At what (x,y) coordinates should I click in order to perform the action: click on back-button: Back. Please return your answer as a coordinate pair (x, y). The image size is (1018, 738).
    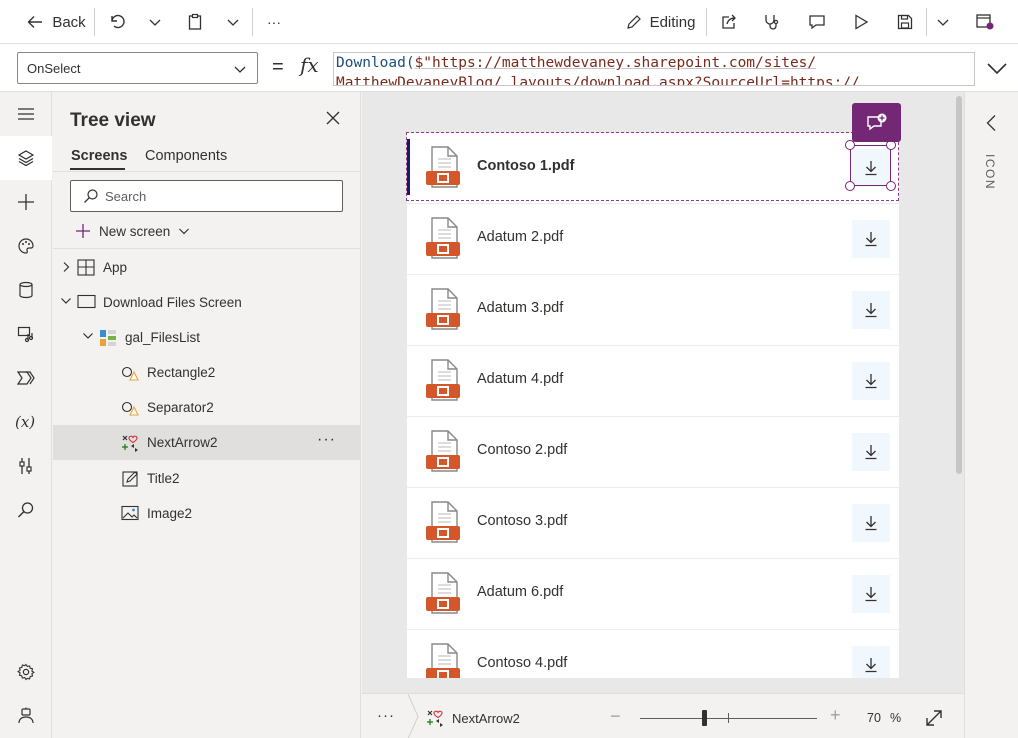
    Looking at the image, I should click on (56, 22).